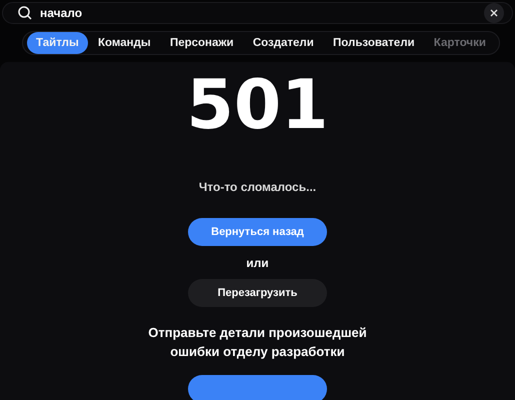 The width and height of the screenshot is (515, 400). I want to click on tab: Создатели, so click(283, 43).